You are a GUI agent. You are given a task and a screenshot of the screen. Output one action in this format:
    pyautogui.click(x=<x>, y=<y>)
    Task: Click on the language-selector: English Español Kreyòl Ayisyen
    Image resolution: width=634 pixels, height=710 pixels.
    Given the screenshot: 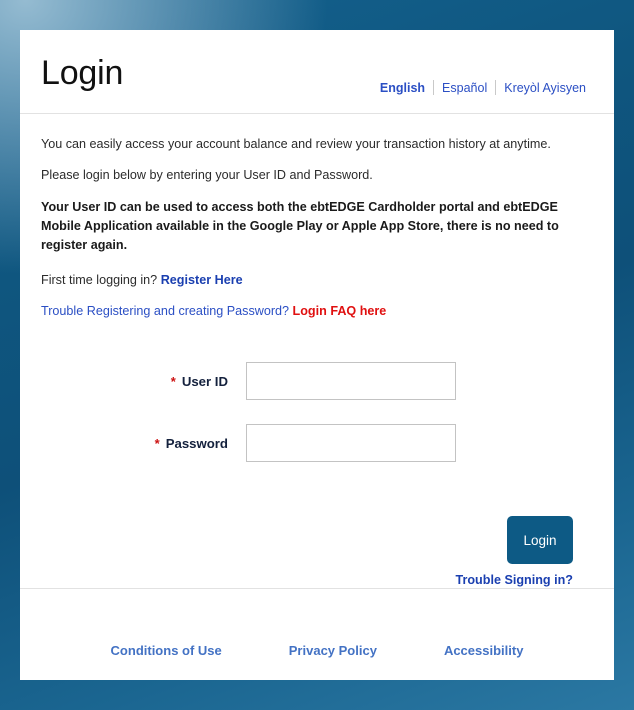 What is the action you would take?
    pyautogui.click(x=483, y=87)
    